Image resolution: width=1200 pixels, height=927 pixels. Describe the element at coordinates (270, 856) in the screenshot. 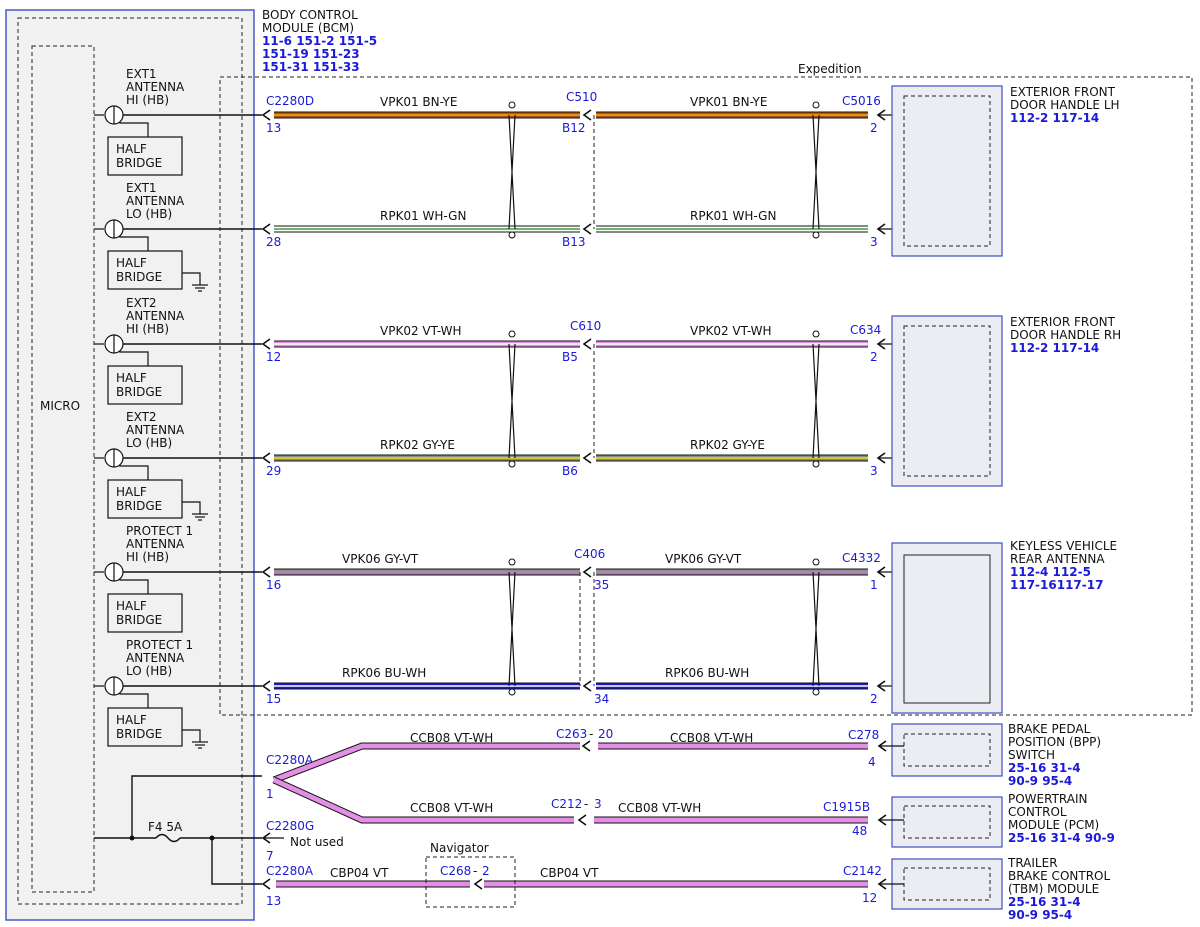

I see `c2280g-pin: 7` at that location.